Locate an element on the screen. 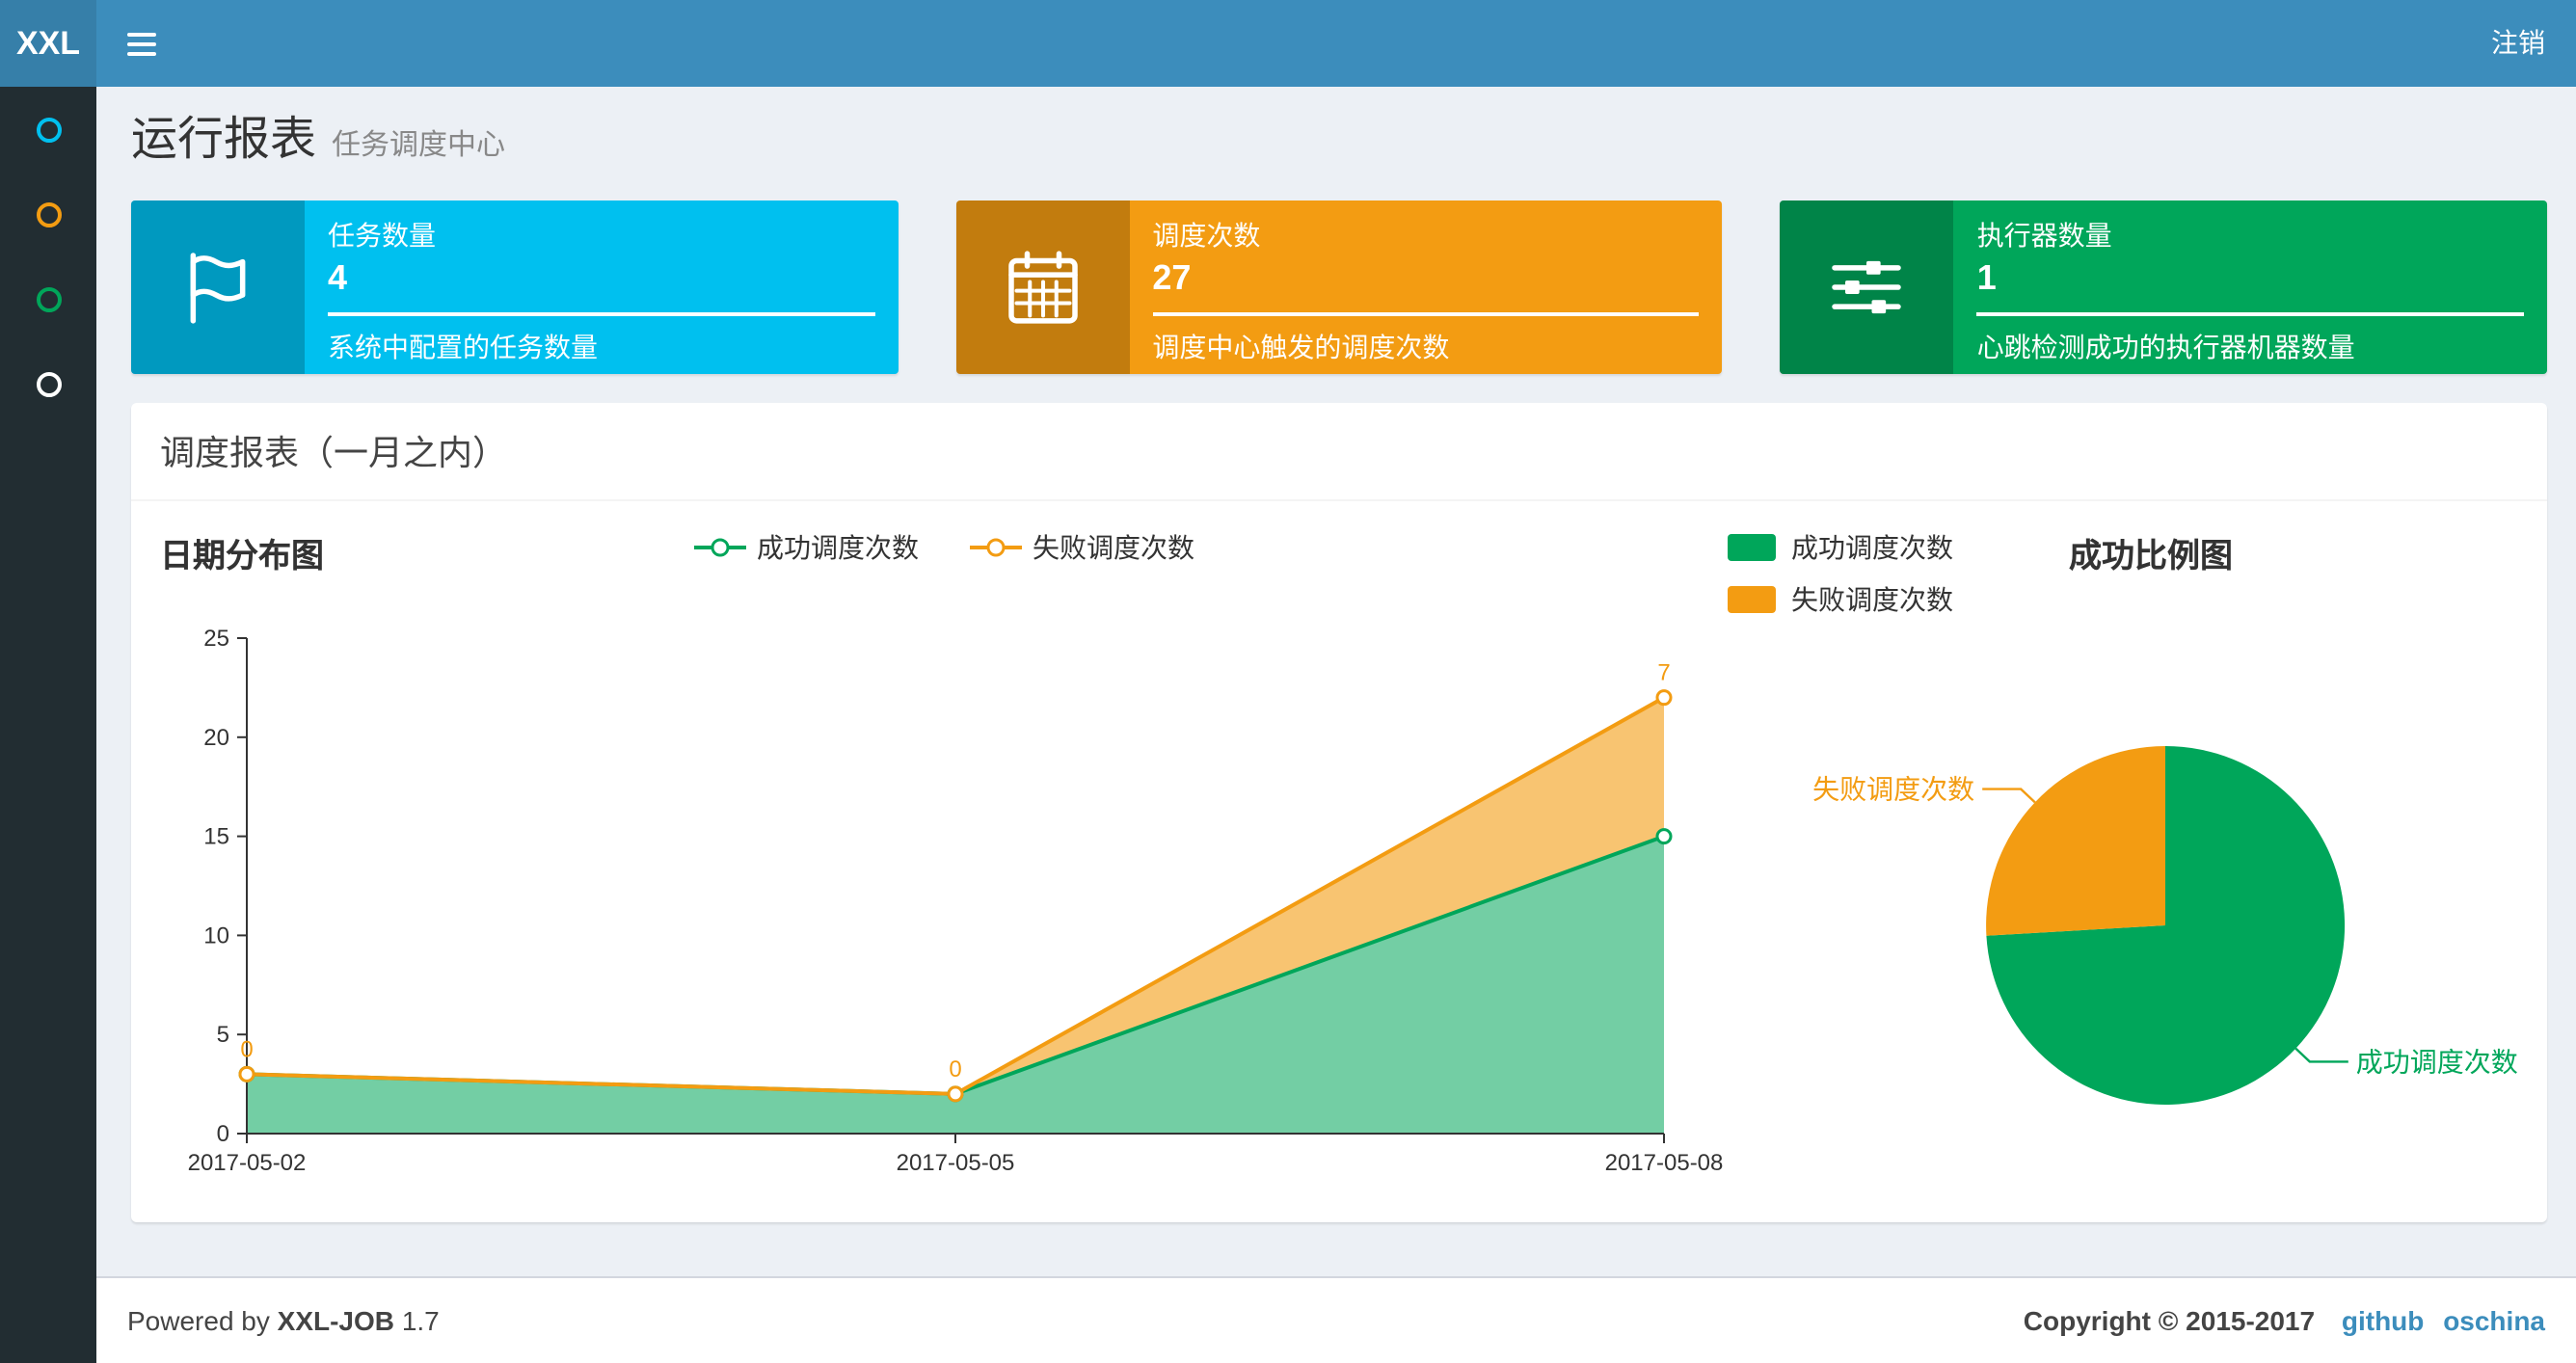 The width and height of the screenshot is (2576, 1363). svg-text: 成功调度次数 is located at coordinates (2437, 1062).